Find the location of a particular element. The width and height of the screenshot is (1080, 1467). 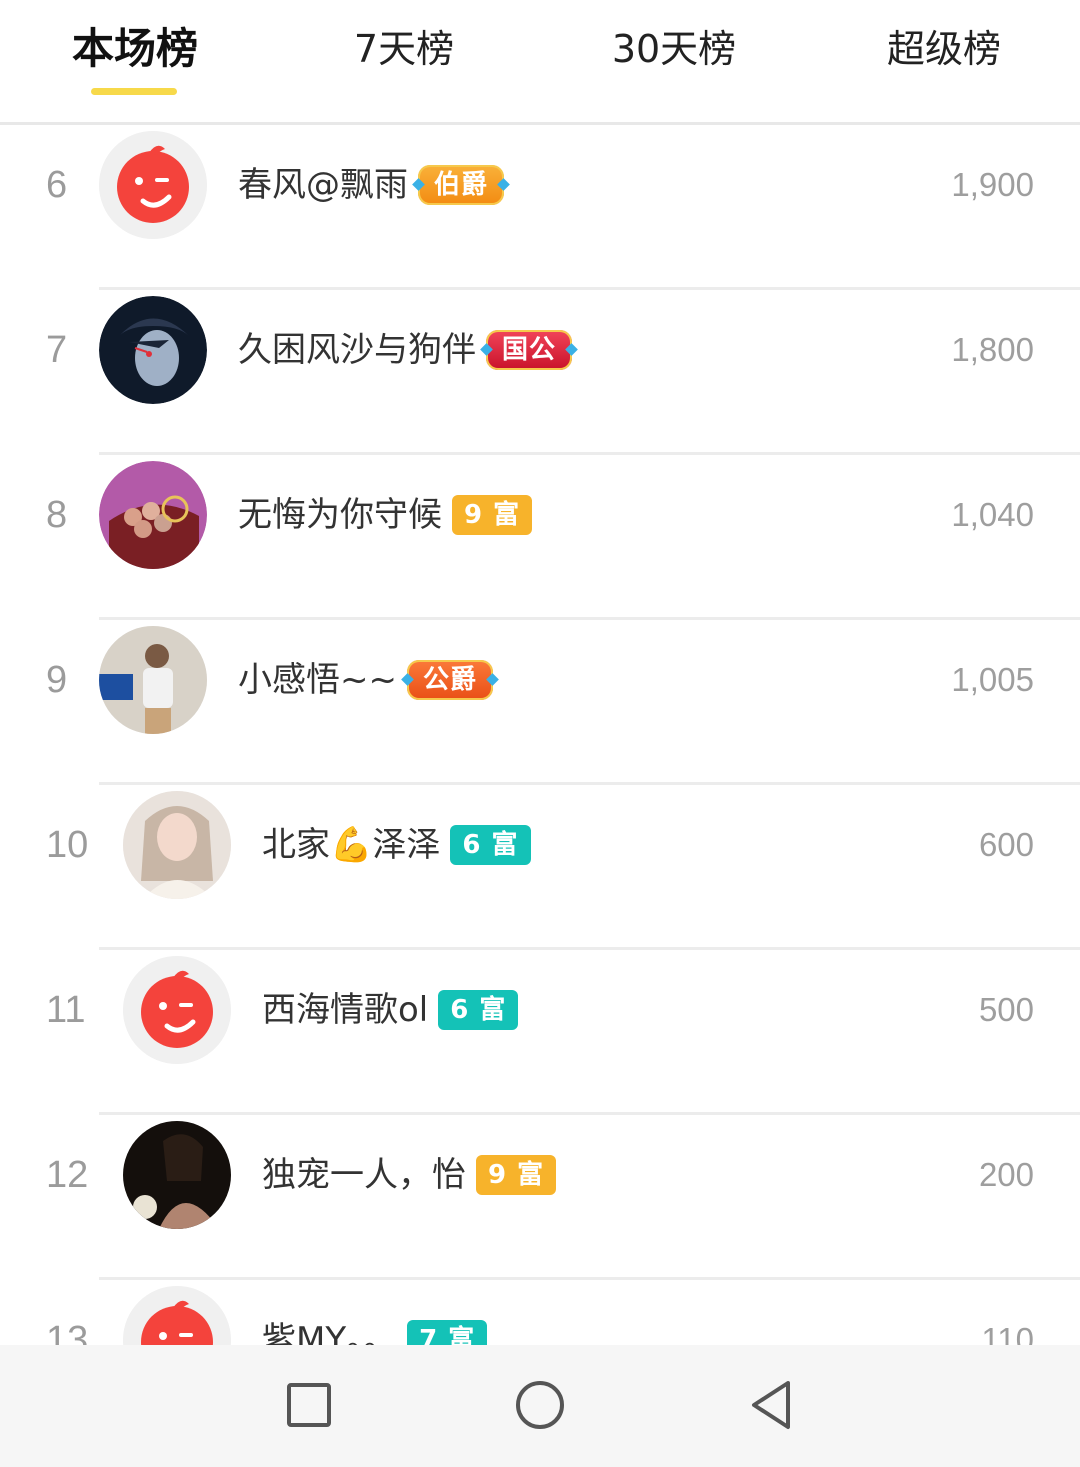

list-item: 12 独宠一人，怡 9 富 200 is located at coordinates (540, 1197).